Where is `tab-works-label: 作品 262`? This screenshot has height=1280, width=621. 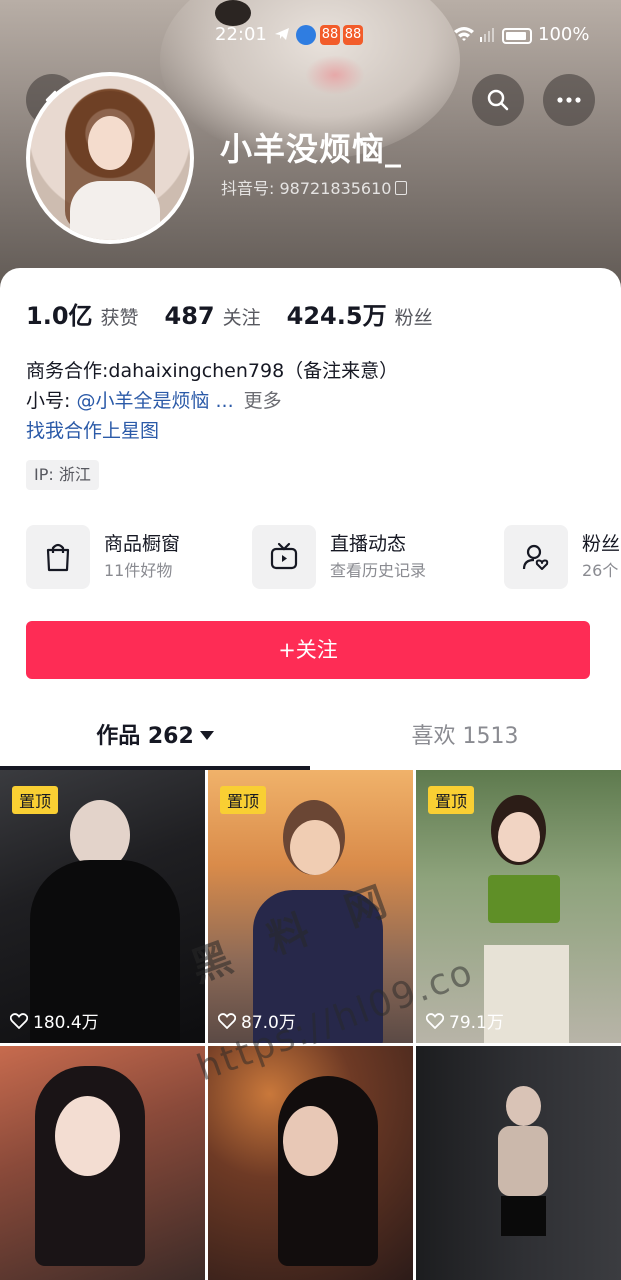 tab-works-label: 作品 262 is located at coordinates (145, 736).